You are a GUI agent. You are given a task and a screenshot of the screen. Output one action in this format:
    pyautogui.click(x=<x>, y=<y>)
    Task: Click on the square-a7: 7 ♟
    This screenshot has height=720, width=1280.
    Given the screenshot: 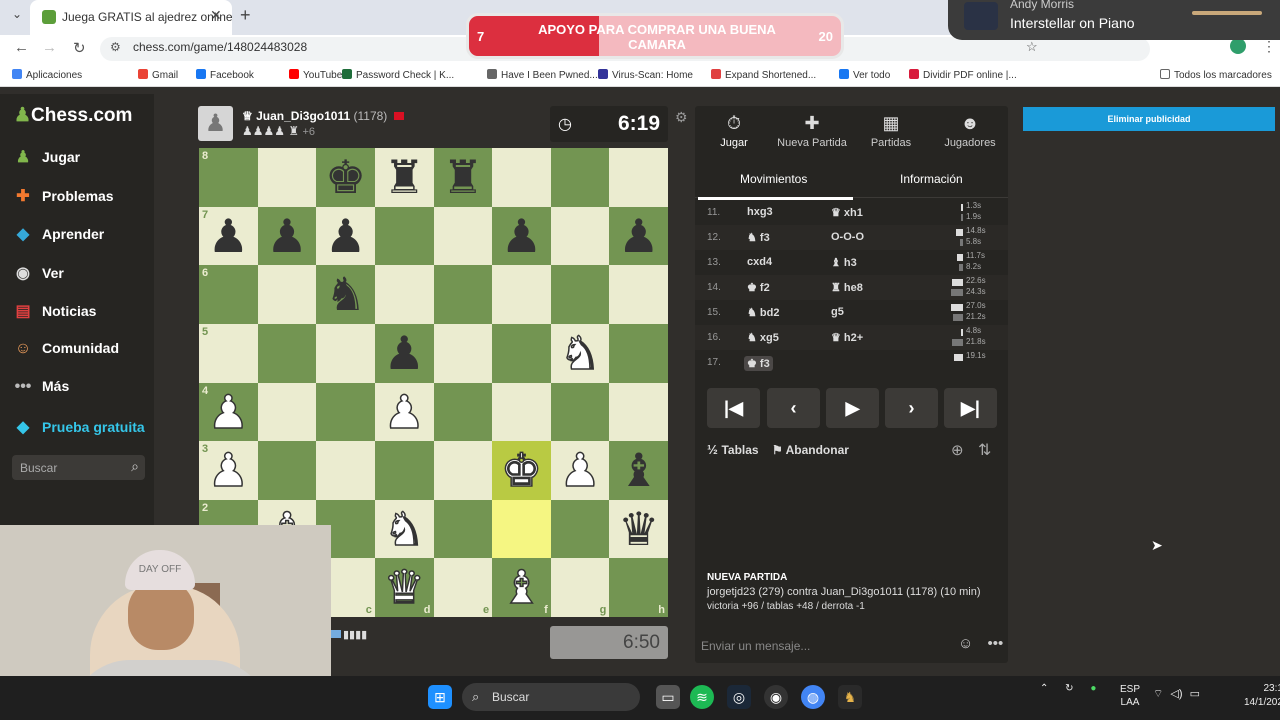 What is the action you would take?
    pyautogui.click(x=228, y=236)
    